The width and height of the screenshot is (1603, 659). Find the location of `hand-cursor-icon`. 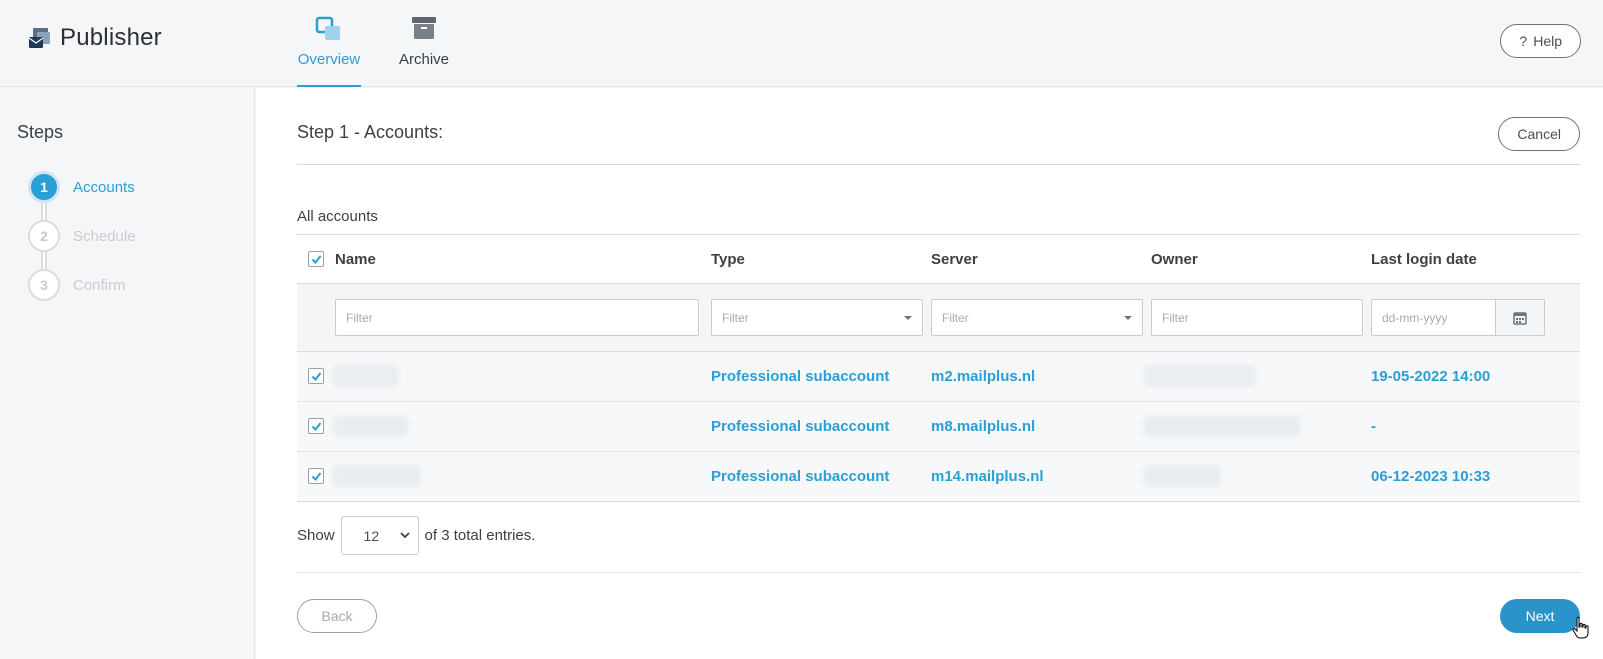

hand-cursor-icon is located at coordinates (1580, 627).